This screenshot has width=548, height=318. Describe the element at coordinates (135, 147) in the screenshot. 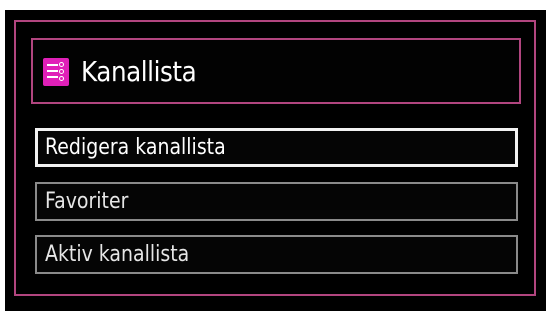

I see `menu-item-label: Redigera kanallista` at that location.